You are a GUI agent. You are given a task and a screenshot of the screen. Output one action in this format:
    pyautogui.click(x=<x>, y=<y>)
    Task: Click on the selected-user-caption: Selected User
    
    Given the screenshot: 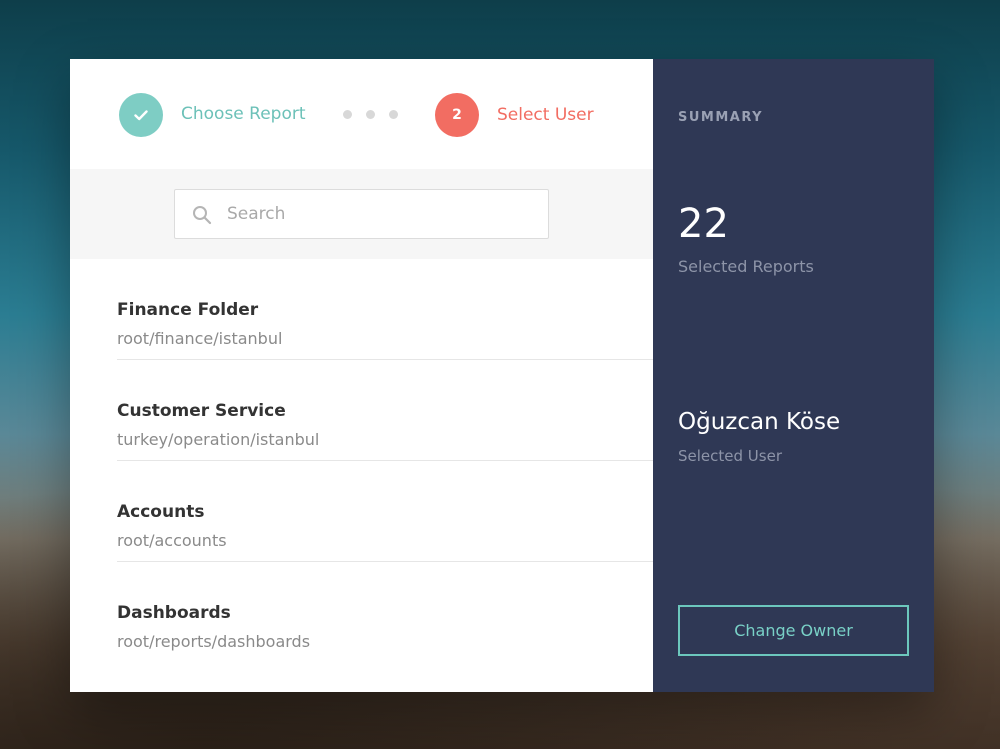 What is the action you would take?
    pyautogui.click(x=730, y=456)
    